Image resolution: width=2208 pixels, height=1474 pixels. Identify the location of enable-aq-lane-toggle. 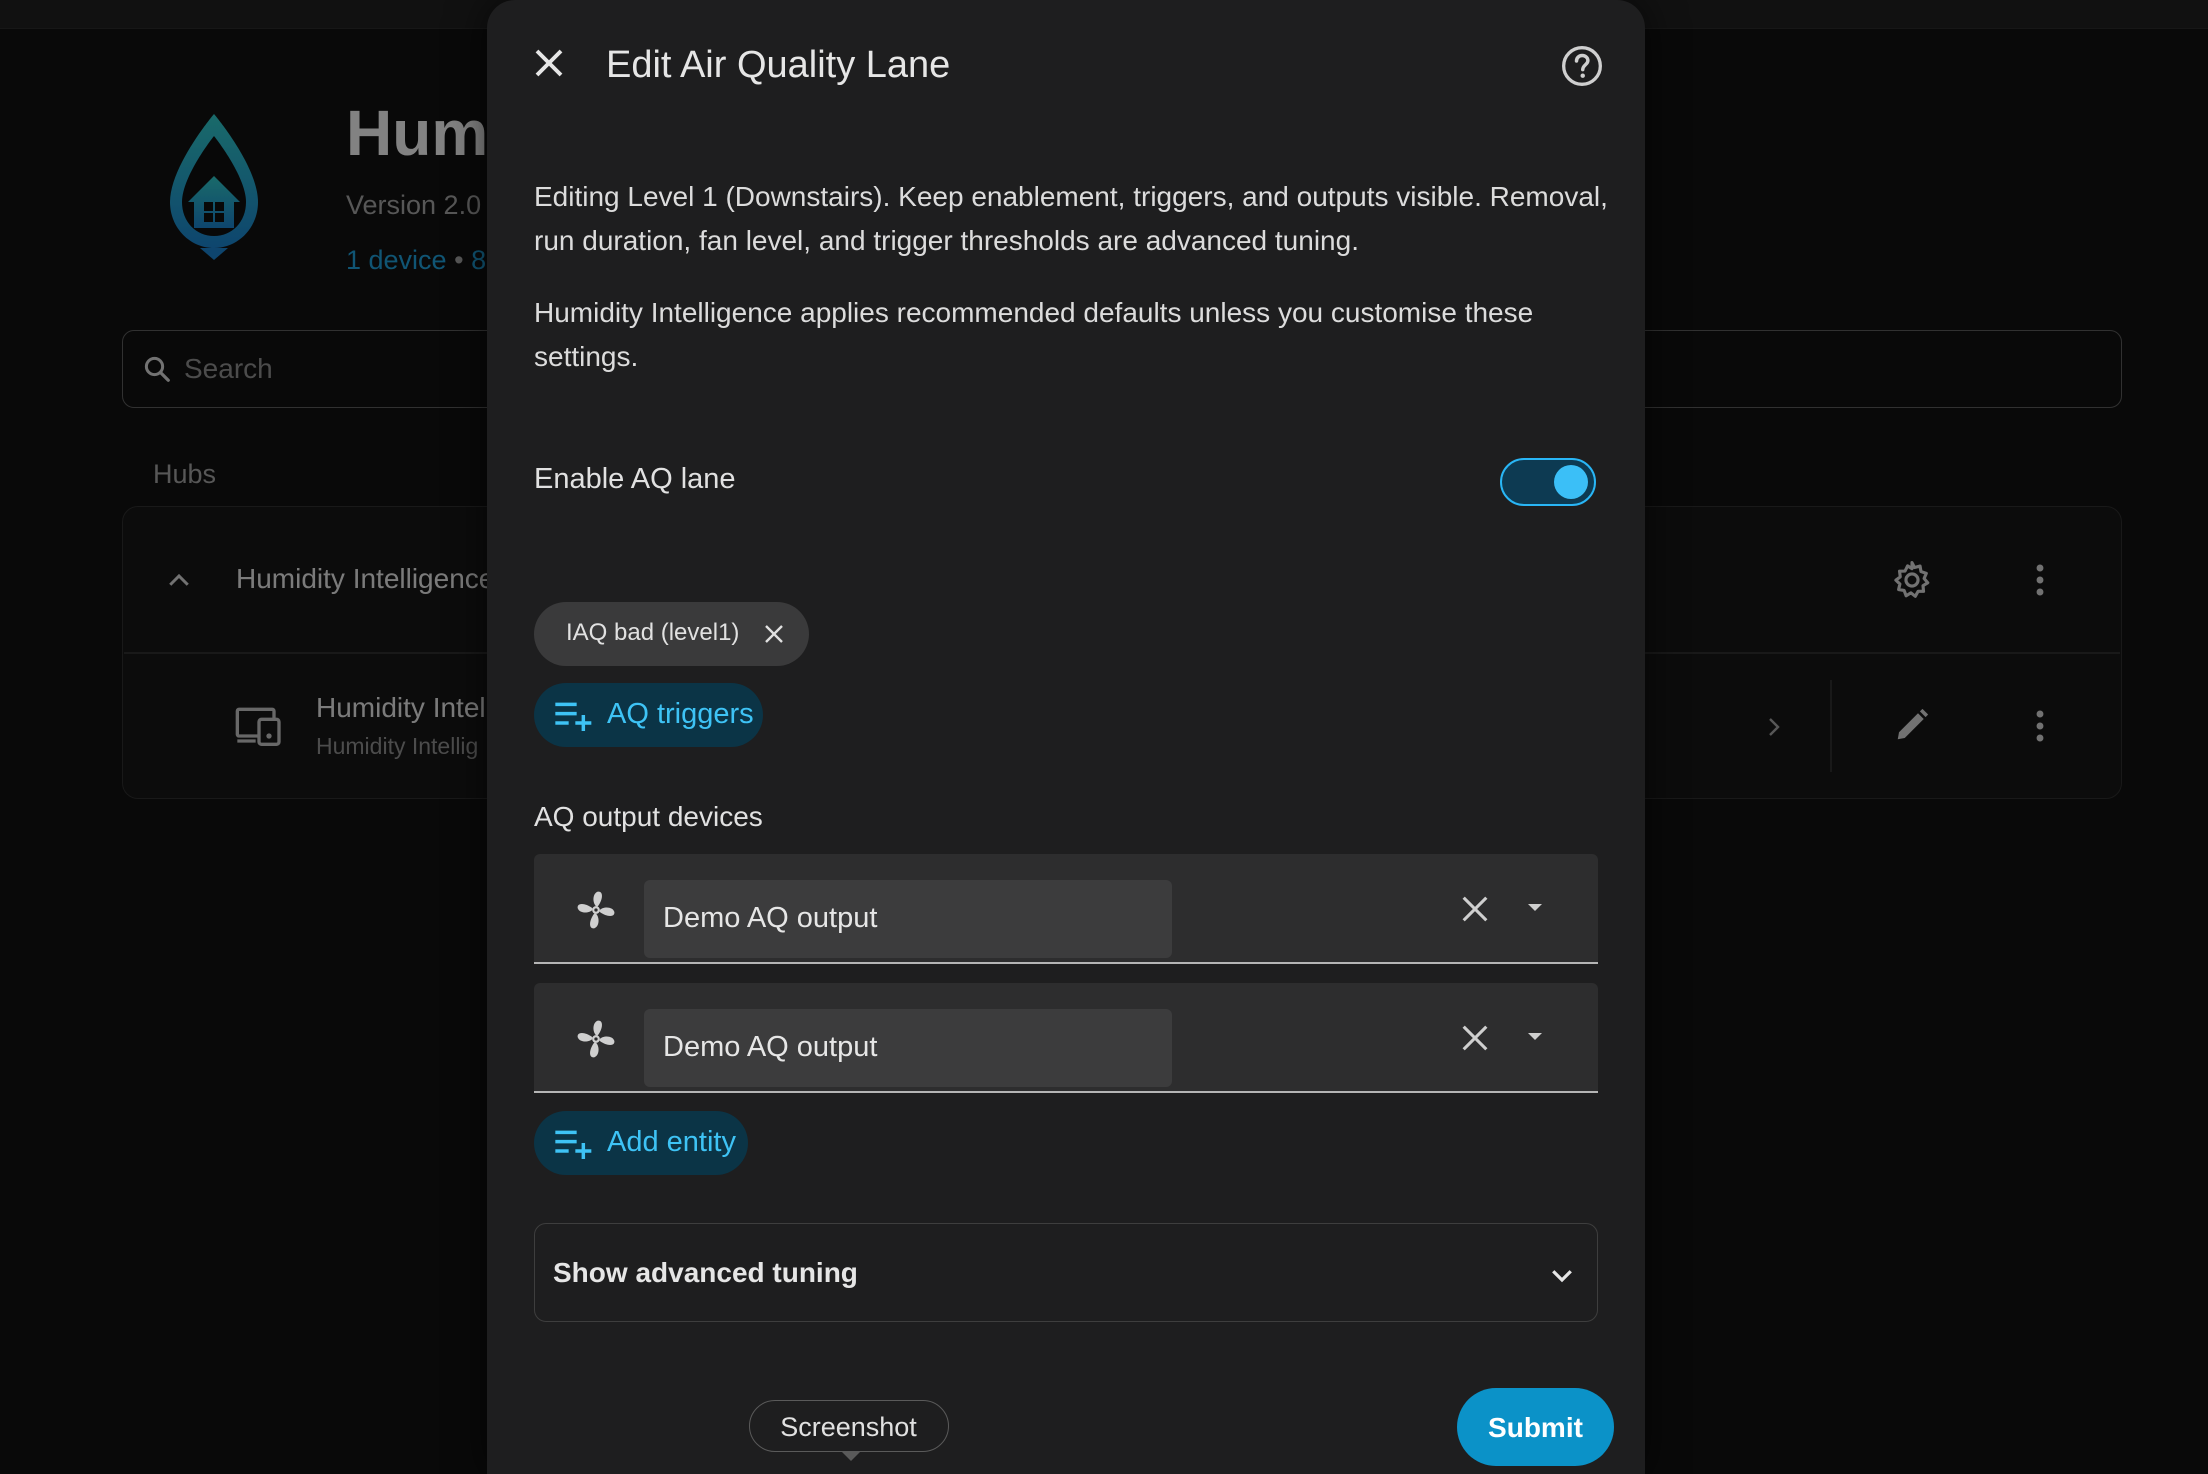
(1548, 482).